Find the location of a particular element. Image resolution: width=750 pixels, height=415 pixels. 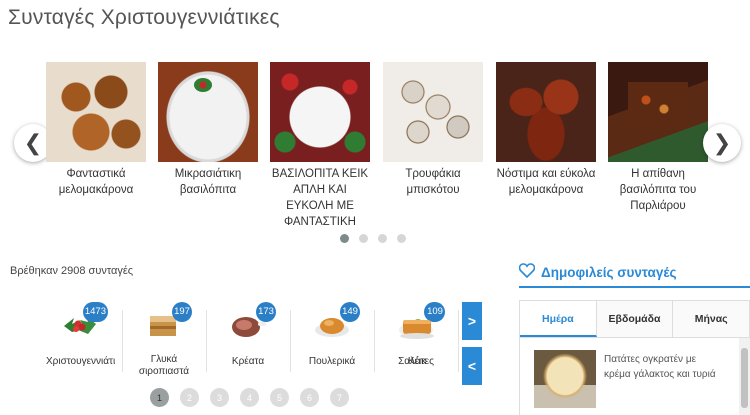

cake-icon: 109 is located at coordinates (421, 322).